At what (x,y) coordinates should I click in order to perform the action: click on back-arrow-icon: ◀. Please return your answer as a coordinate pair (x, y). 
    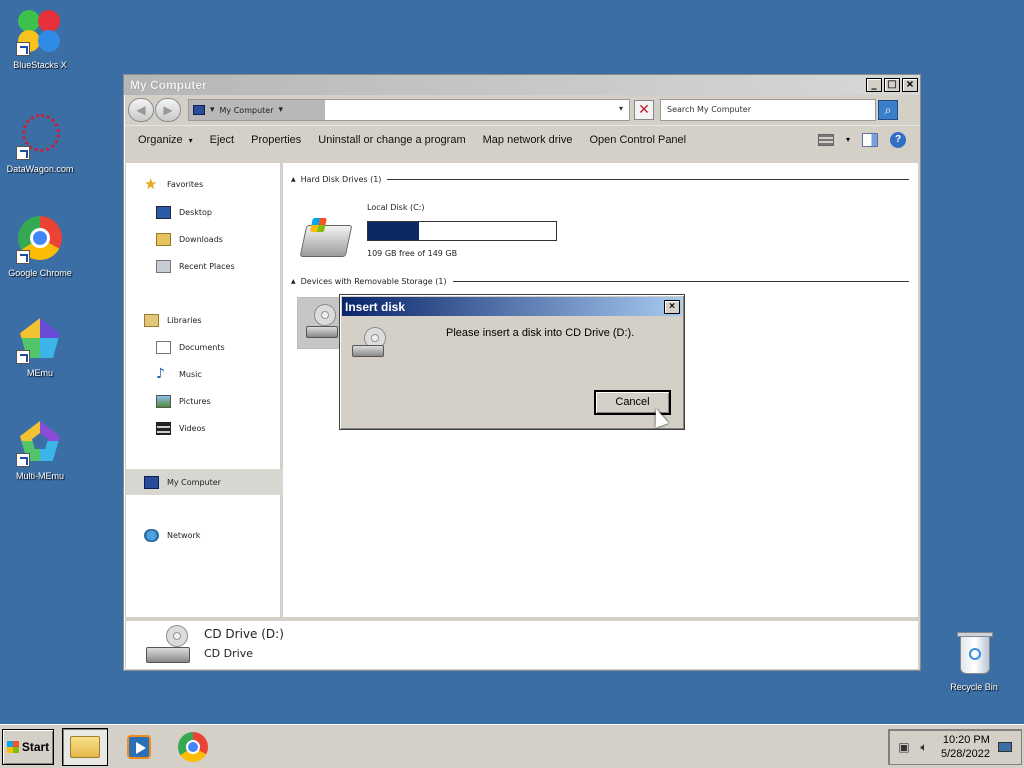
    Looking at the image, I should click on (141, 110).